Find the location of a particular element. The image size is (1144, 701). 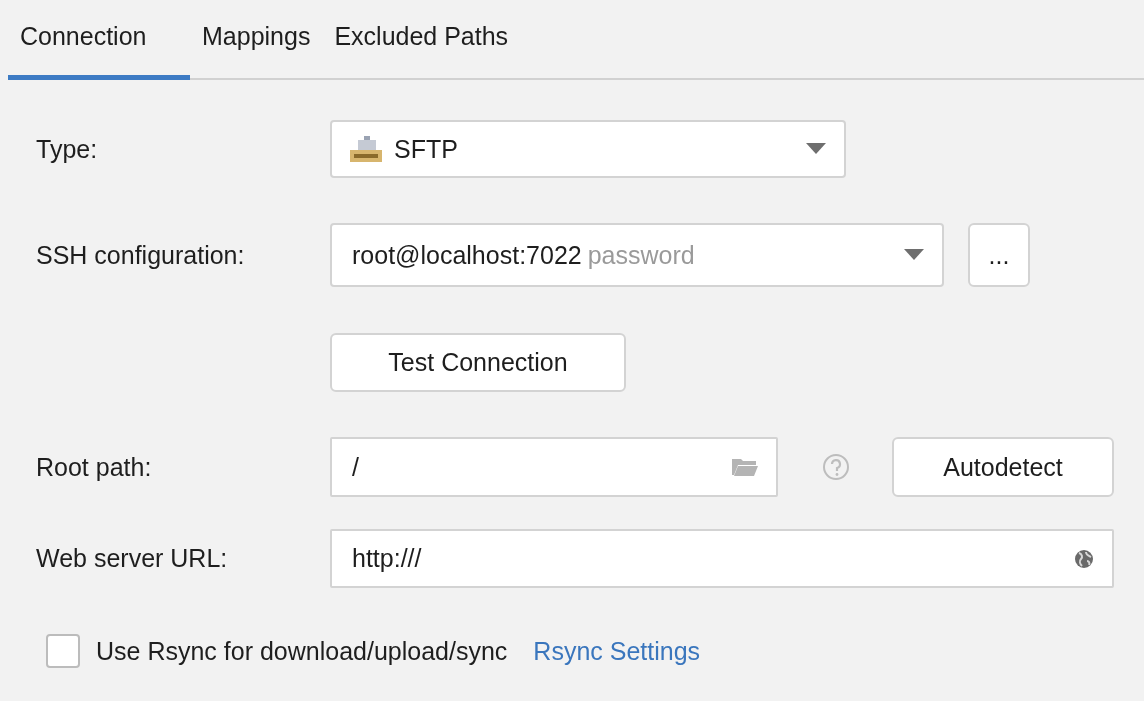

sftp-icon is located at coordinates (366, 149).